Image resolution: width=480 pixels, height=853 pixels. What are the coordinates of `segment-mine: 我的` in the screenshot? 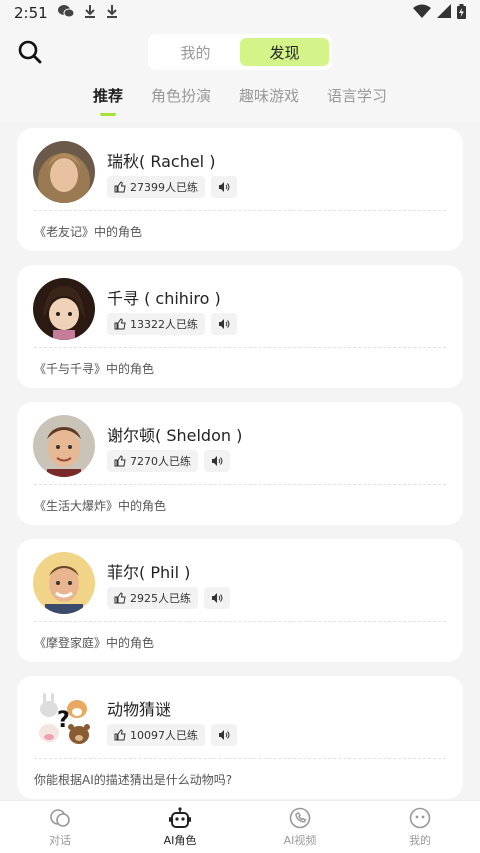 It's located at (195, 52).